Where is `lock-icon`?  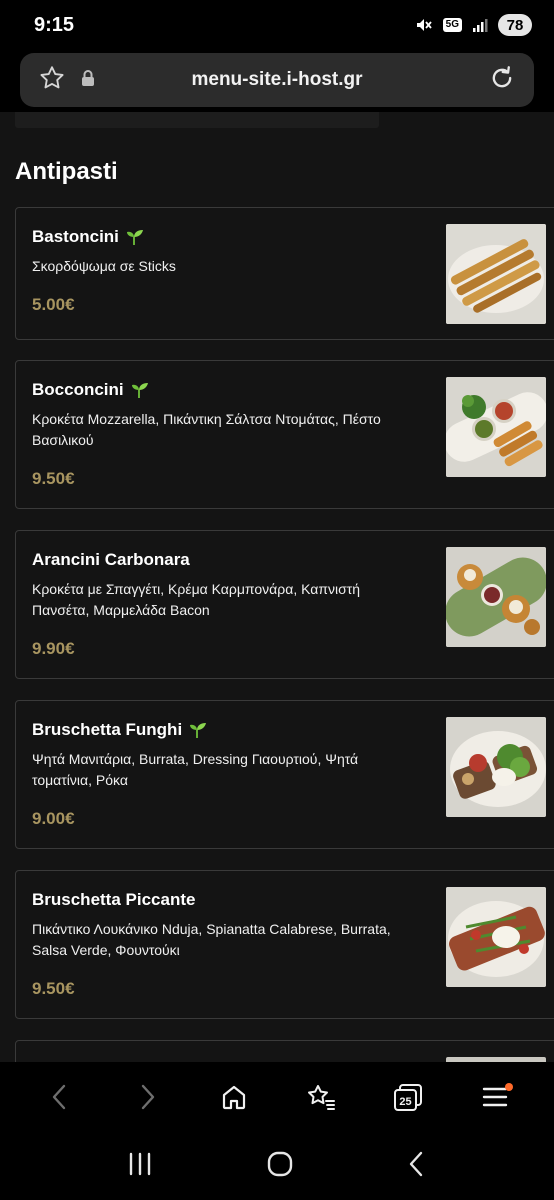
lock-icon is located at coordinates (88, 80).